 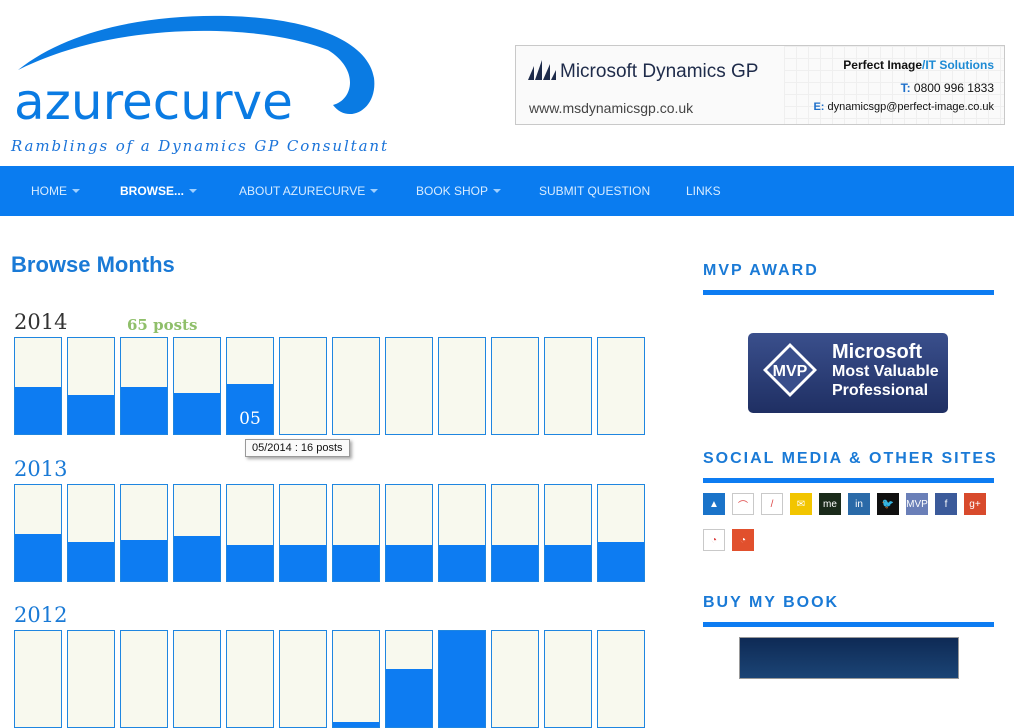 What do you see at coordinates (297, 448) in the screenshot?
I see `month-tooltip: 05/2014 : 16 posts` at bounding box center [297, 448].